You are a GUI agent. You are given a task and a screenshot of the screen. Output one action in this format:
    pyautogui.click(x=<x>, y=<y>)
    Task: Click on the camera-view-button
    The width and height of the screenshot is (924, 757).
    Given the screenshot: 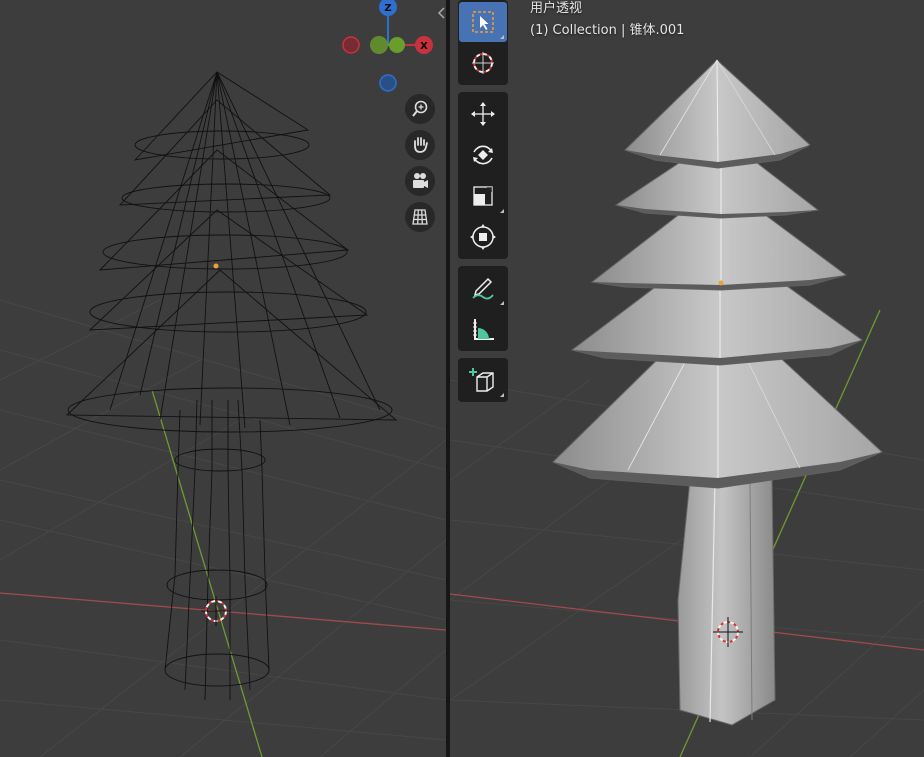 What is the action you would take?
    pyautogui.click(x=420, y=181)
    